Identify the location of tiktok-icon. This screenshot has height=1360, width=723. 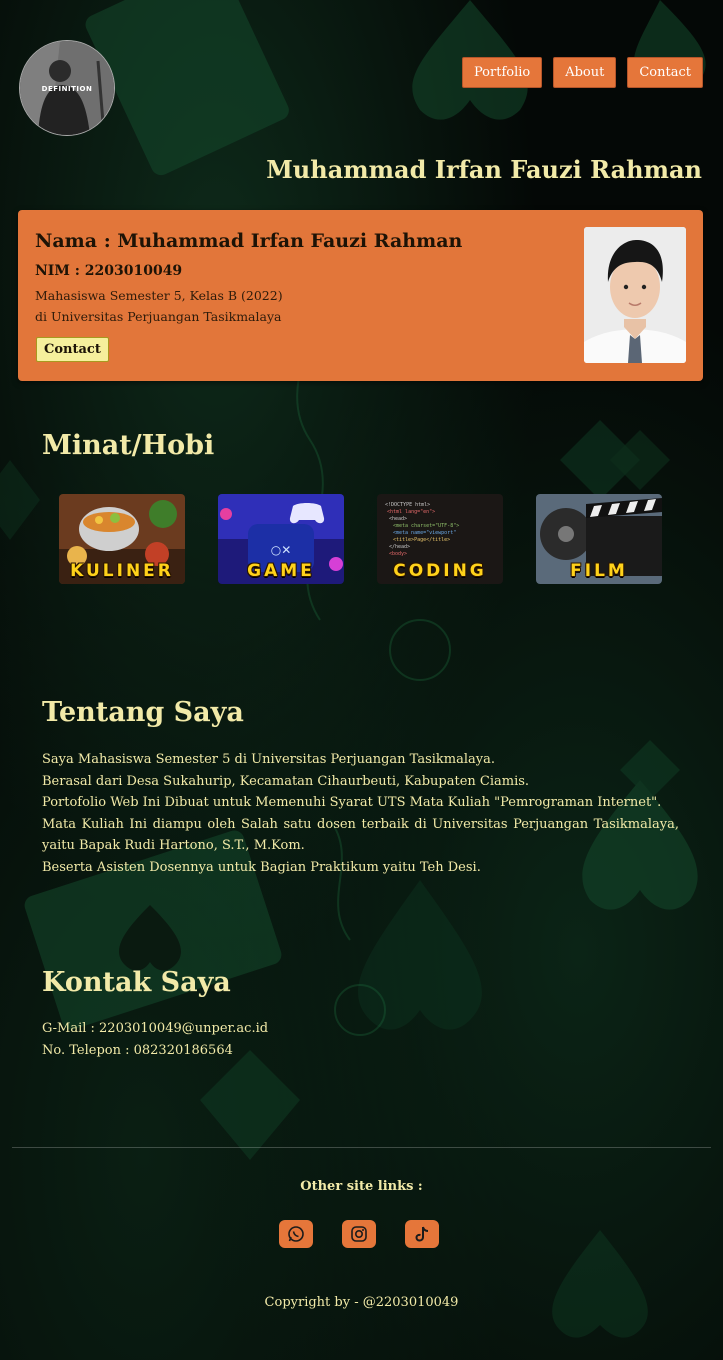
(422, 1234).